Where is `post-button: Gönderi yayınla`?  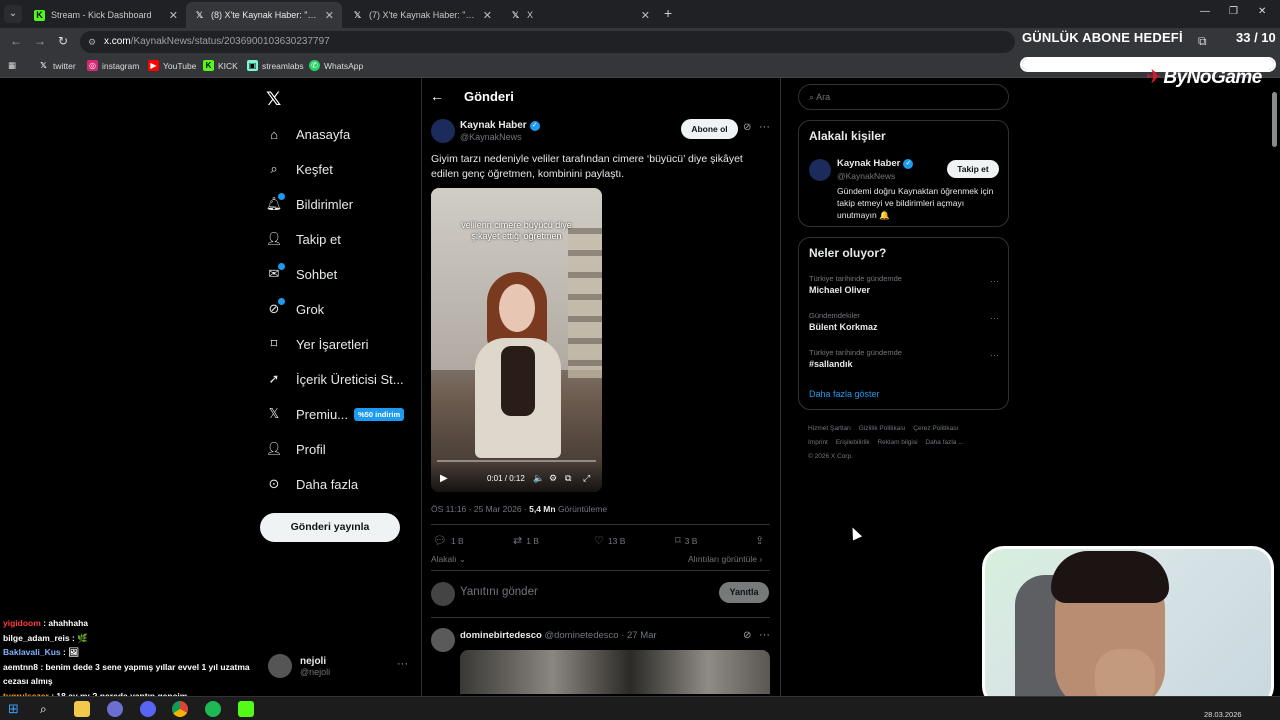 post-button: Gönderi yayınla is located at coordinates (330, 527).